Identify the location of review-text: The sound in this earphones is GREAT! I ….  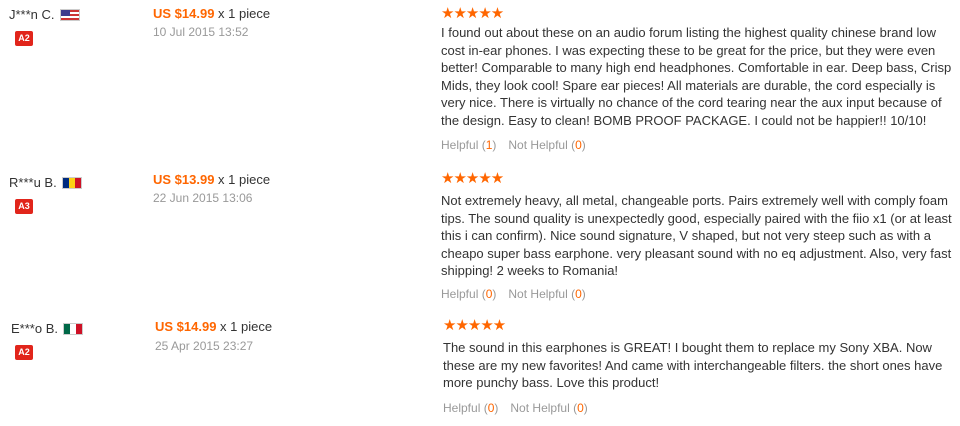
(693, 365).